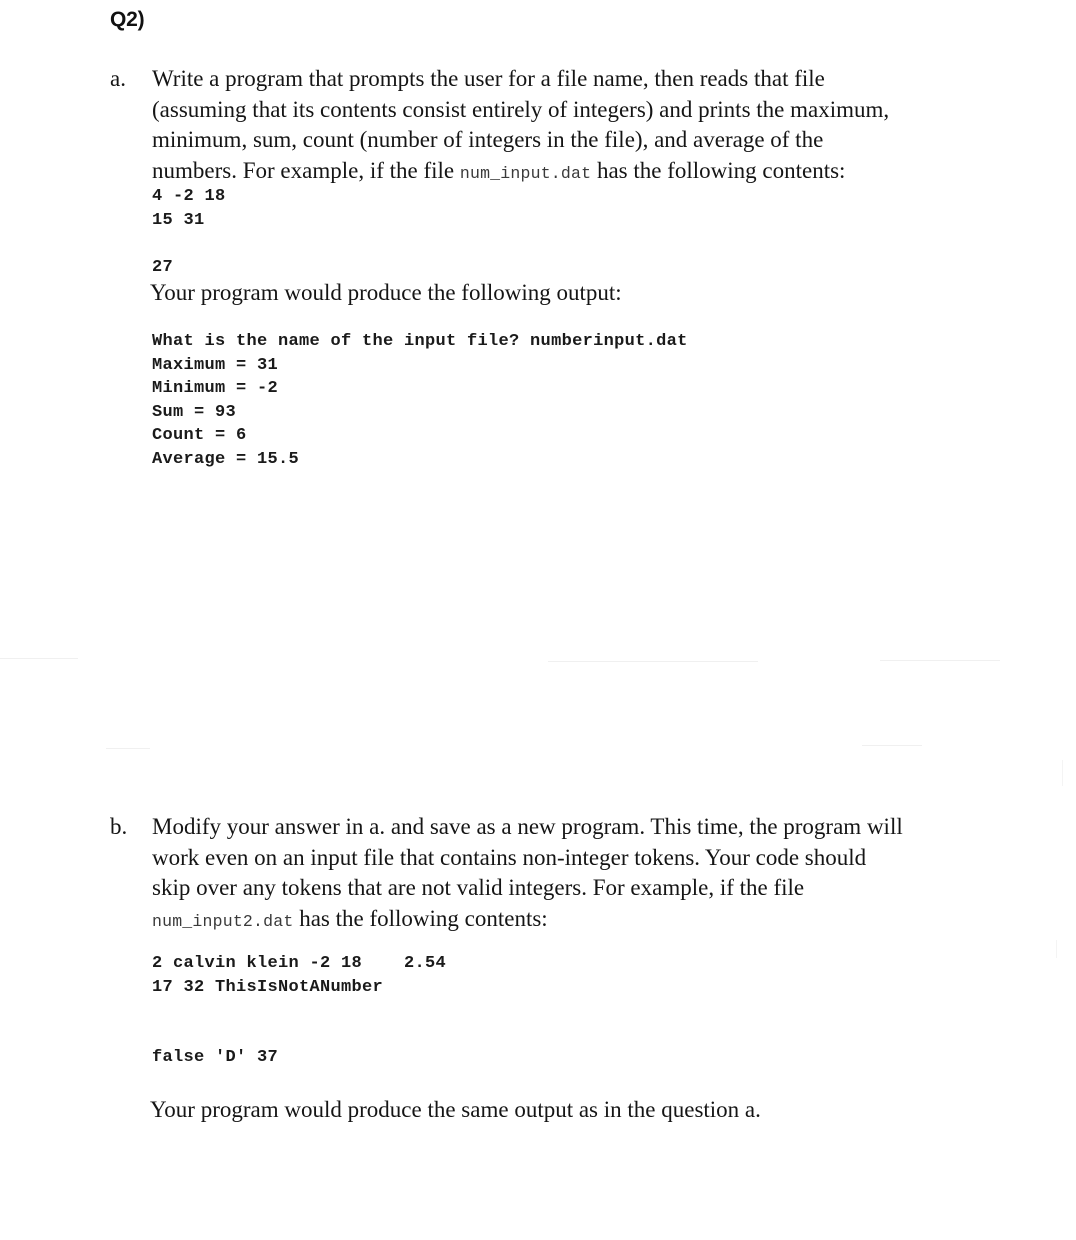 The height and width of the screenshot is (1240, 1076). What do you see at coordinates (306, 170) in the screenshot?
I see `item-a-line-4-text: numbers. For example, if the file` at bounding box center [306, 170].